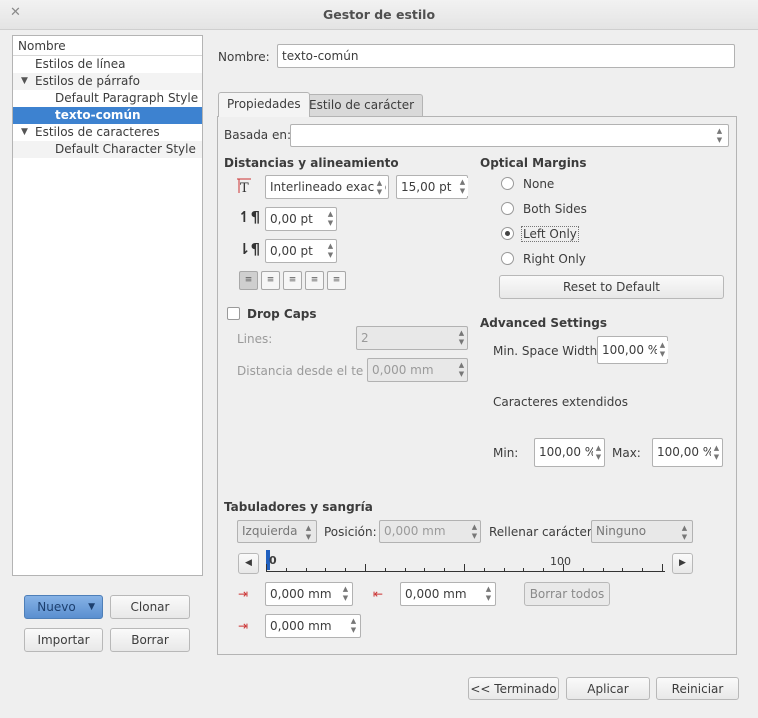  Describe the element at coordinates (560, 561) in the screenshot. I see `ruler-mid-label: 100` at that location.